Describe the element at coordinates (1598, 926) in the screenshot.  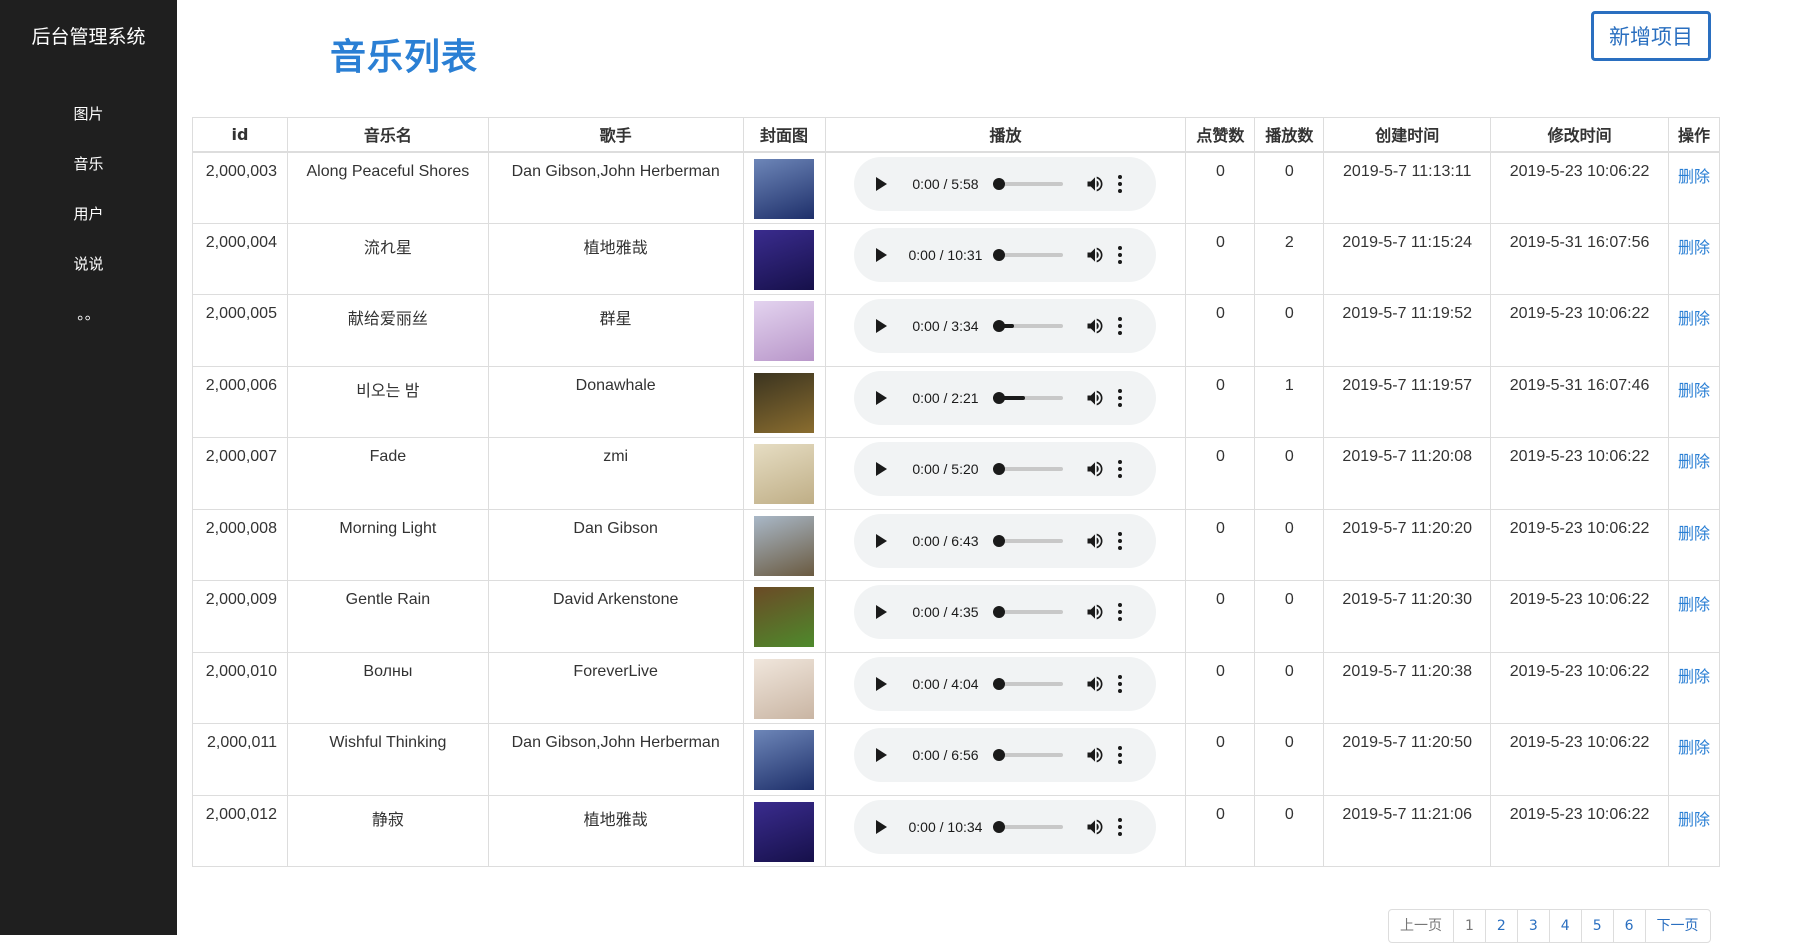
I see `pagination-page-5: 5` at that location.